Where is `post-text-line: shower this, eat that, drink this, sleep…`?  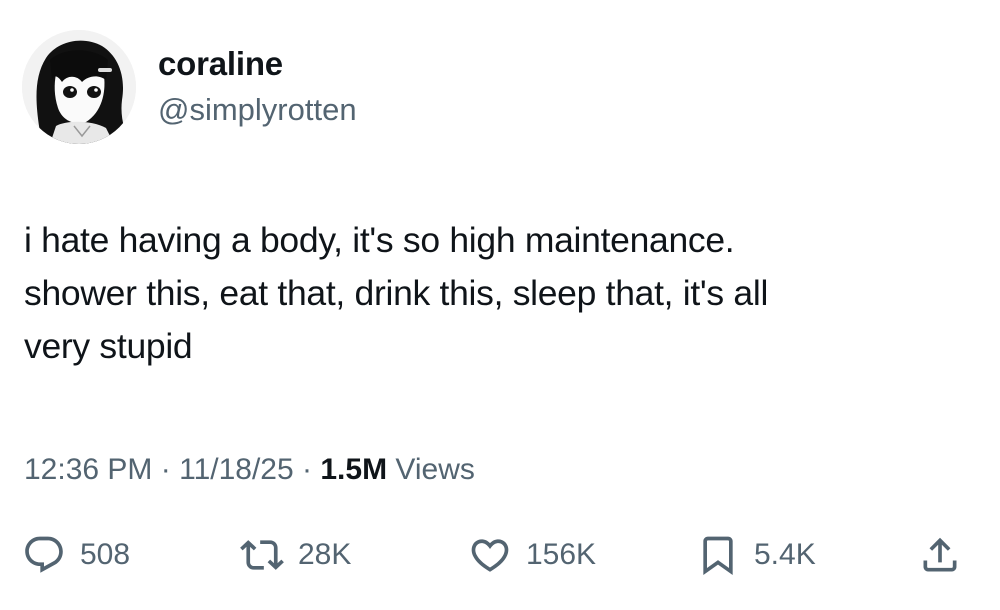
post-text-line: shower this, eat that, drink this, sleep… is located at coordinates (396, 293).